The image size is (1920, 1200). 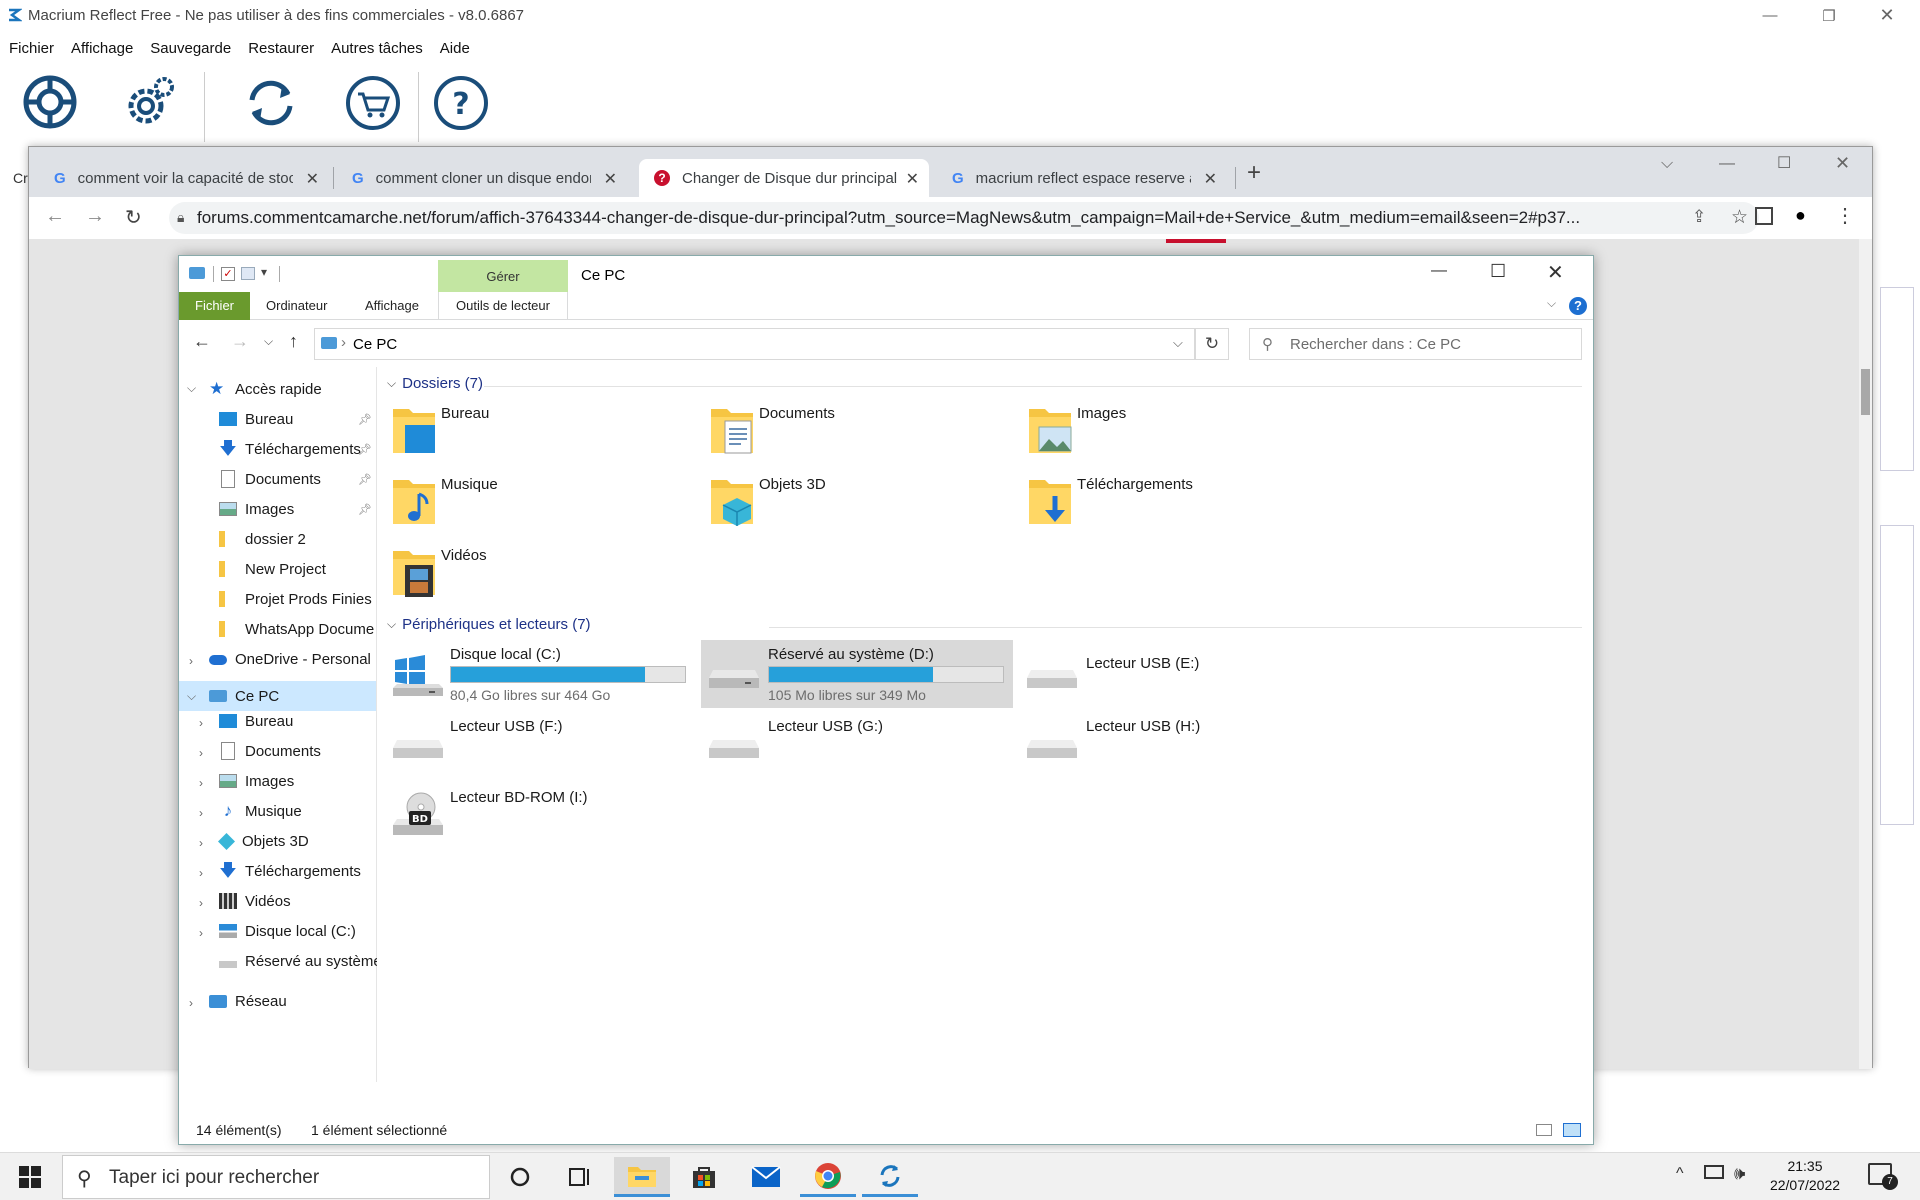 I want to click on nav-pc-disque-local-c: Disque local (C:), so click(x=287, y=931).